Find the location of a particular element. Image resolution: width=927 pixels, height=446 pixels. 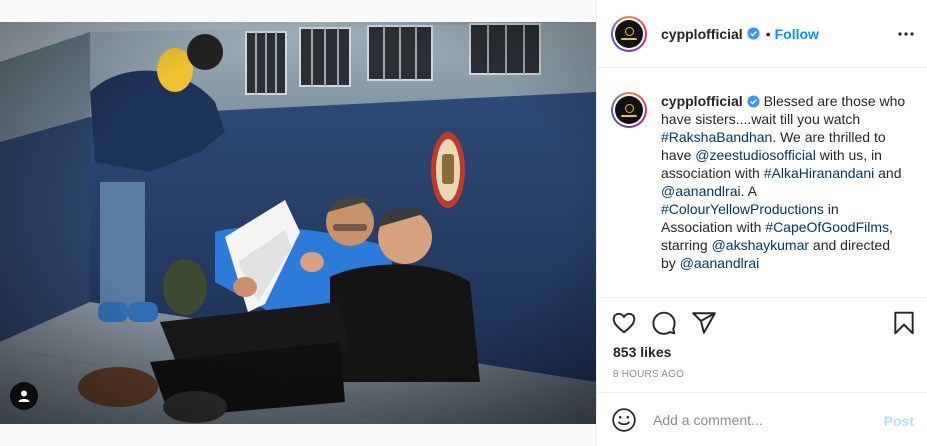

likes-count: 853 likes is located at coordinates (642, 352).